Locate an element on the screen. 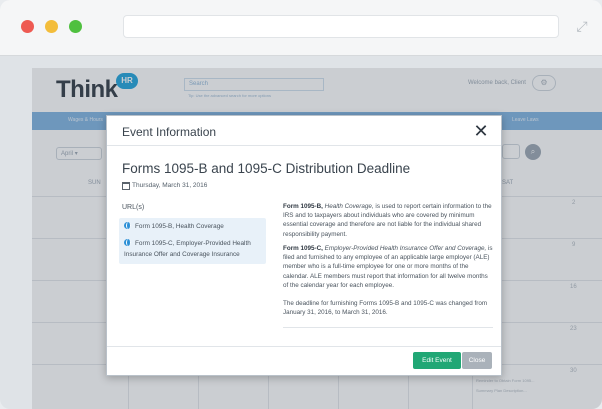 The width and height of the screenshot is (602, 409). event-date: Thursday, March 31, 2016 is located at coordinates (170, 185).